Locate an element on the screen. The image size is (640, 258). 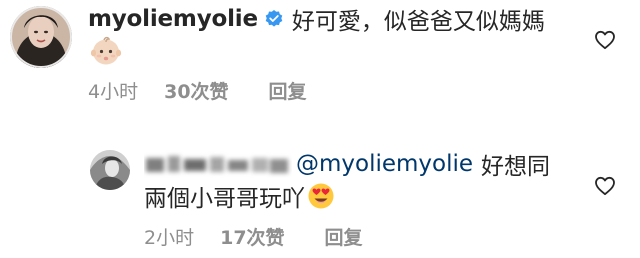
mention-link: @myoliemyolie is located at coordinates (384, 164).